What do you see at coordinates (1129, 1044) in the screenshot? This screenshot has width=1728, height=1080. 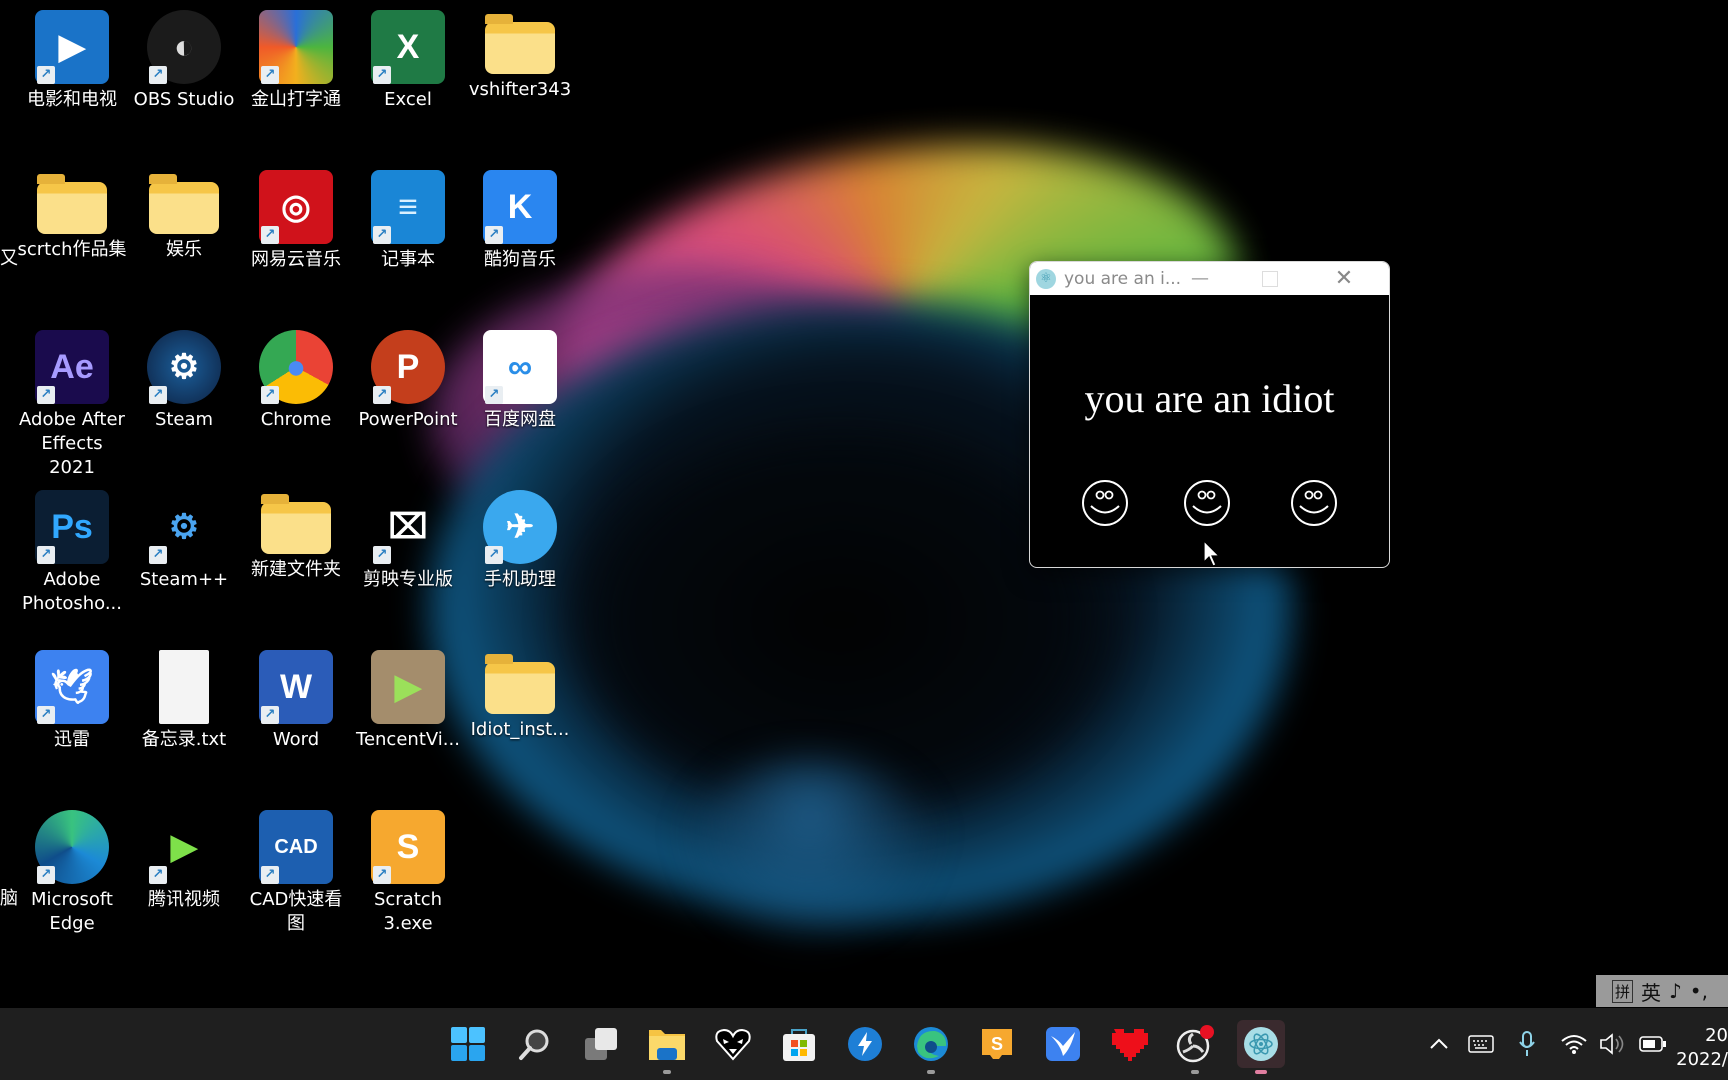 I see `red-heart-app-button` at bounding box center [1129, 1044].